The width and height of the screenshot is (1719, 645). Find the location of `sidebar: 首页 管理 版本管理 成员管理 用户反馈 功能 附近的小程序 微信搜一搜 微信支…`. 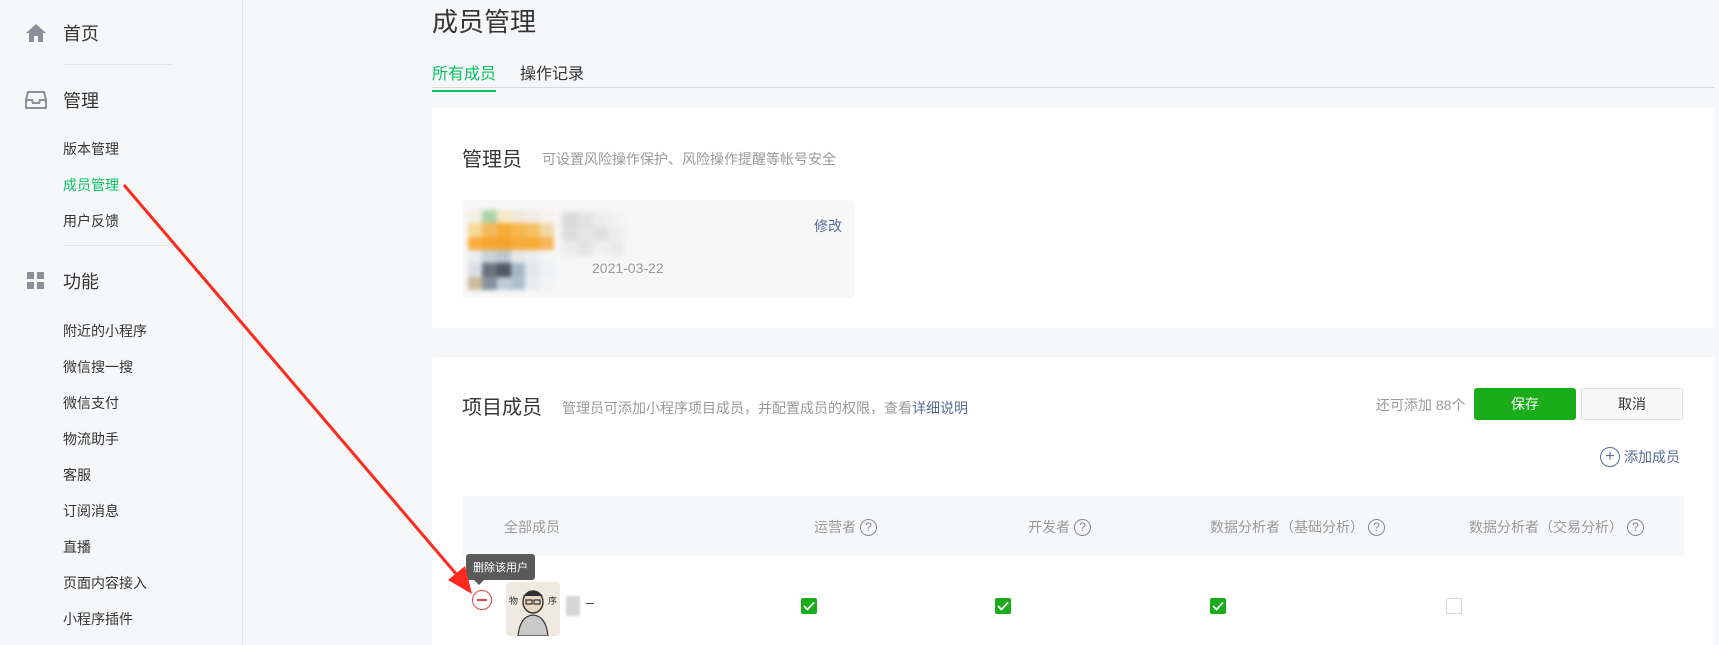

sidebar: 首页 管理 版本管理 成员管理 用户反馈 功能 附近的小程序 微信搜一搜 微信支… is located at coordinates (121, 322).